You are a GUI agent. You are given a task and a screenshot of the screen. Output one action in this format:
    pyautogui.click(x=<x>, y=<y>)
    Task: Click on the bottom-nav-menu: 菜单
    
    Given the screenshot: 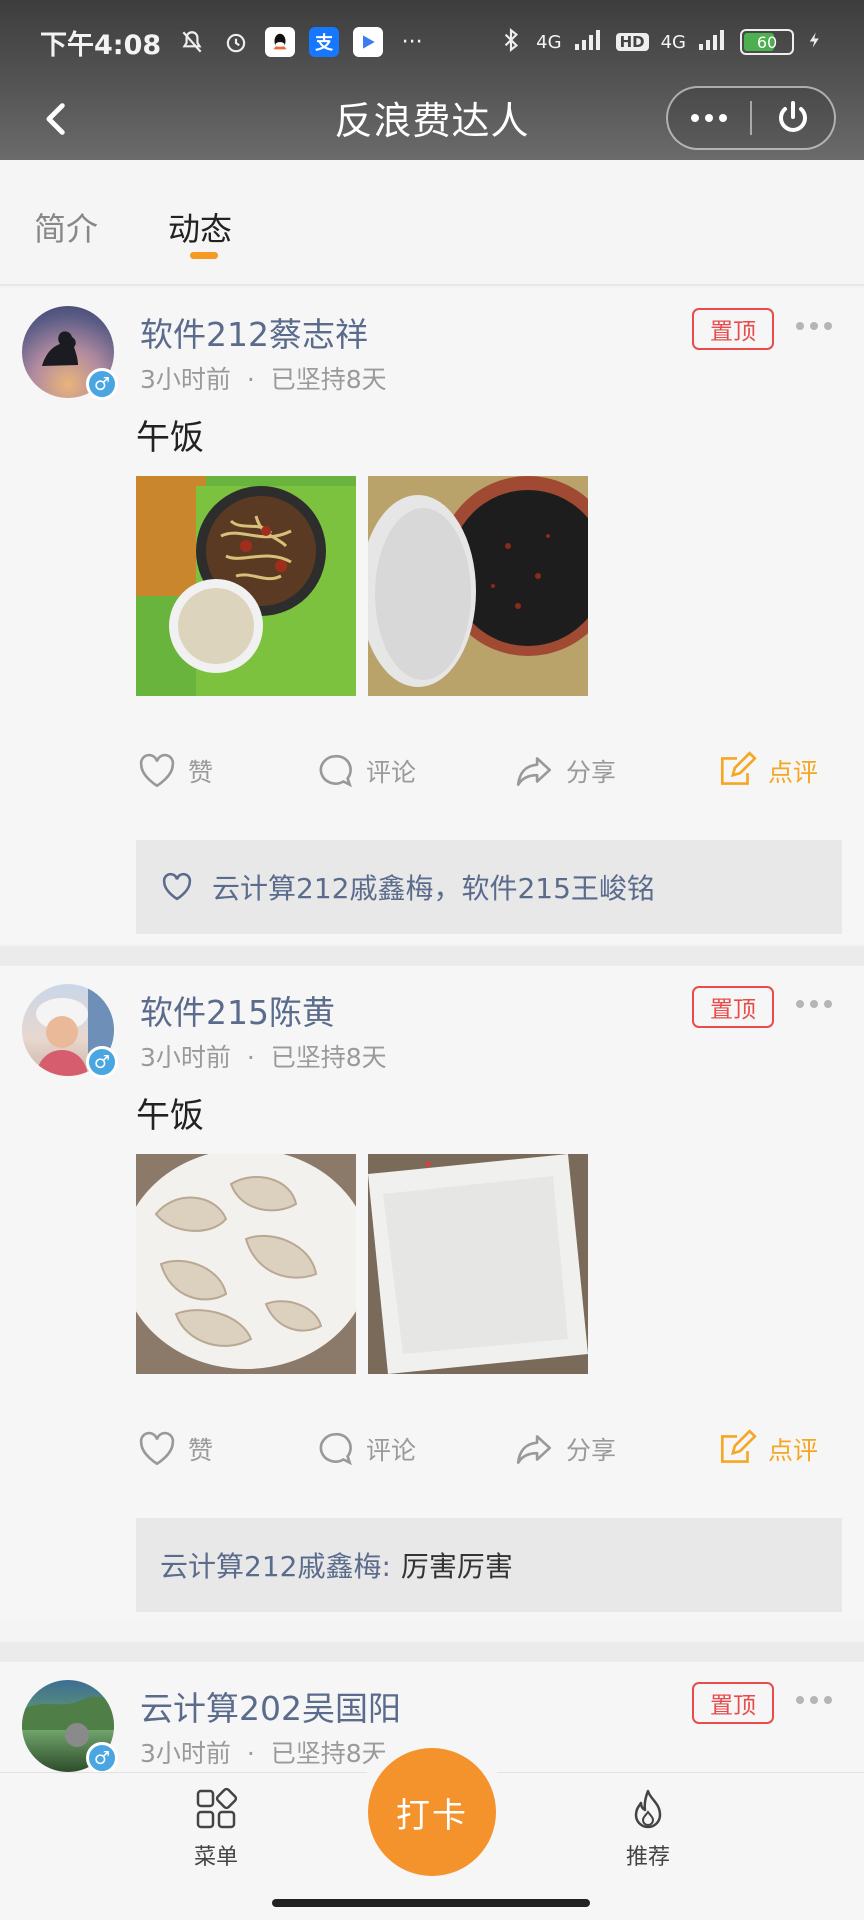 What is the action you would take?
    pyautogui.click(x=216, y=1829)
    